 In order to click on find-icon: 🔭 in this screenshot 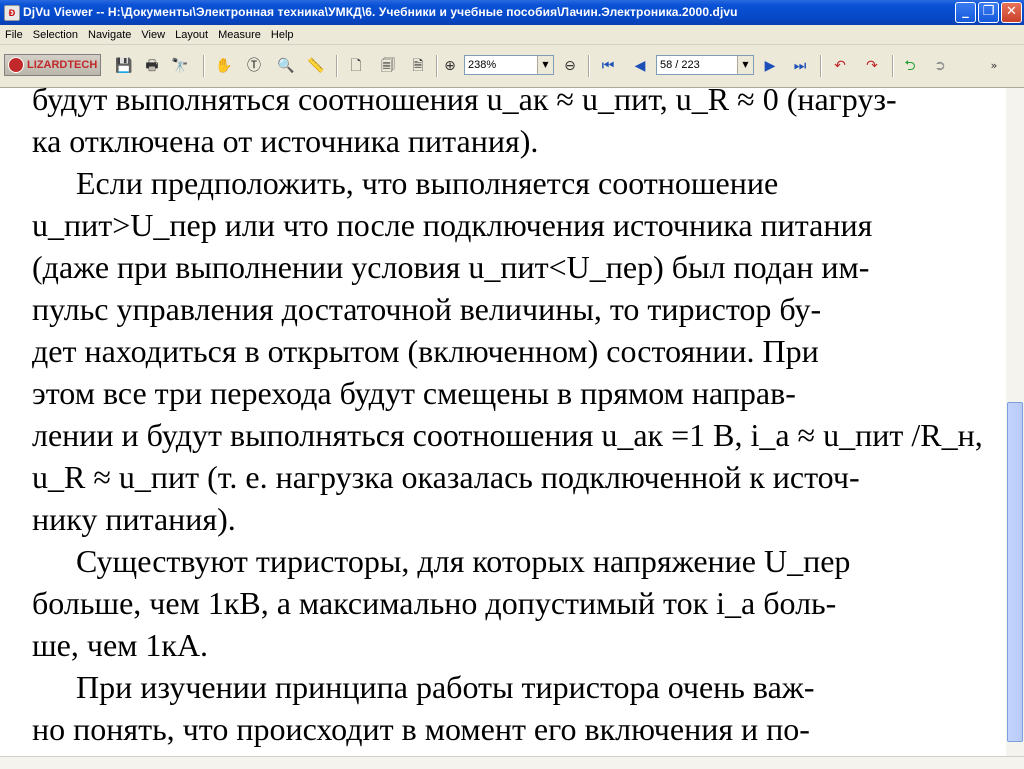, I will do `click(180, 66)`.